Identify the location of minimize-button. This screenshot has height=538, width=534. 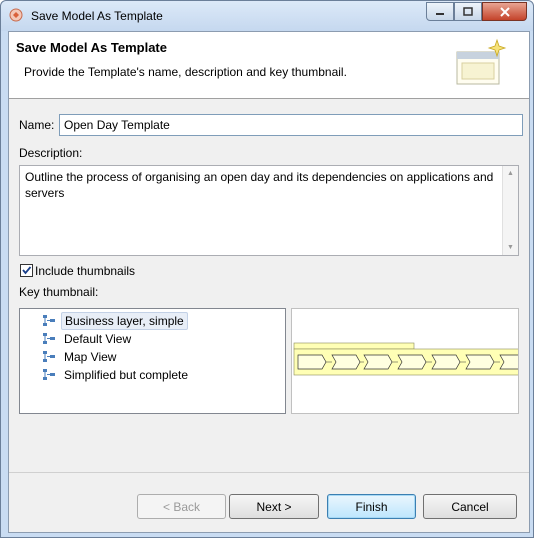
(440, 11).